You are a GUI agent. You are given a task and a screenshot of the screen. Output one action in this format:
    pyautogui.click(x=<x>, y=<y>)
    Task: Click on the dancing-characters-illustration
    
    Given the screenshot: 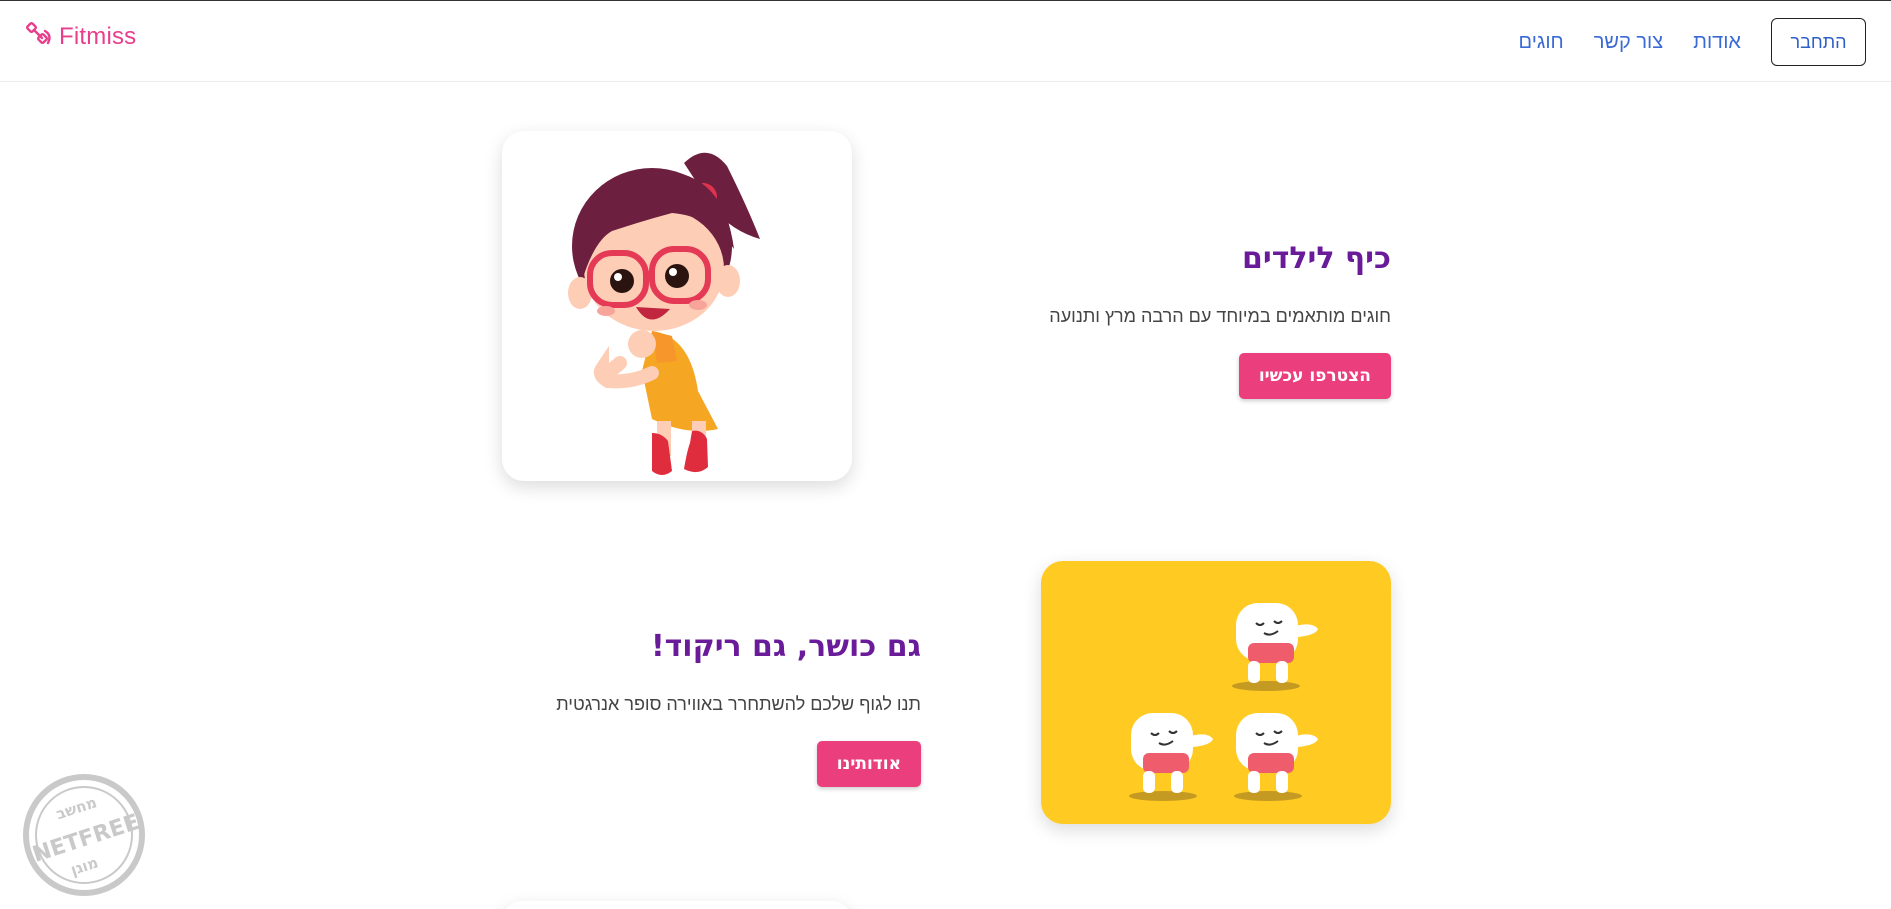 What is the action you would take?
    pyautogui.click(x=1223, y=702)
    